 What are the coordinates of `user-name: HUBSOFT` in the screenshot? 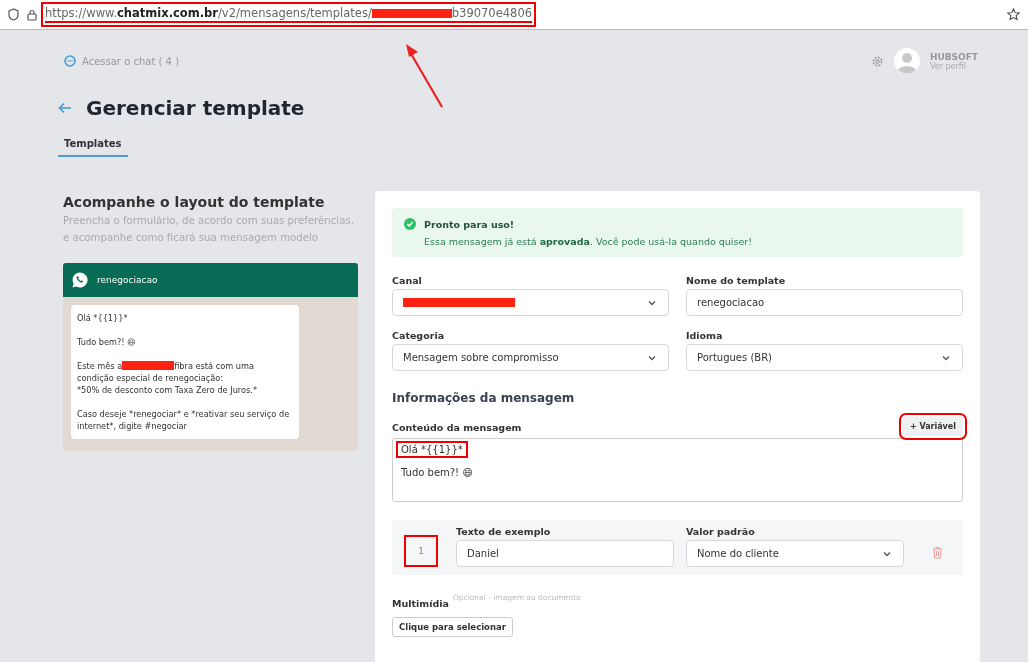 It's located at (953, 56).